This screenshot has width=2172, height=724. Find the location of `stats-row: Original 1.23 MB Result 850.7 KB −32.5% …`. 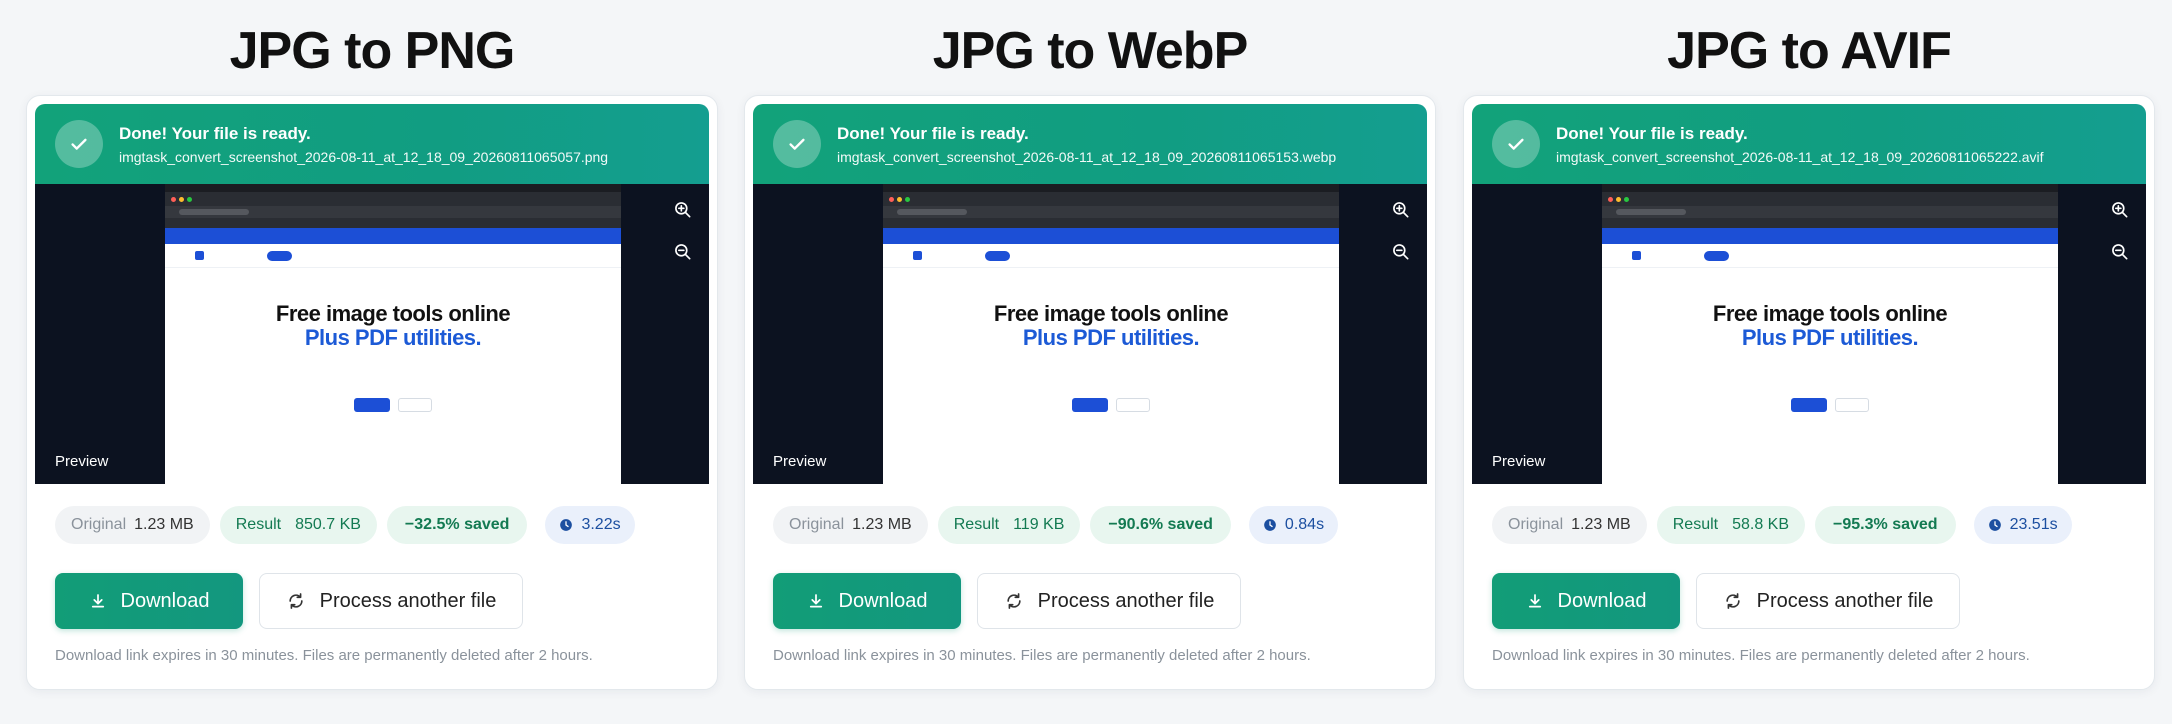

stats-row: Original 1.23 MB Result 850.7 KB −32.5% … is located at coordinates (376, 525).